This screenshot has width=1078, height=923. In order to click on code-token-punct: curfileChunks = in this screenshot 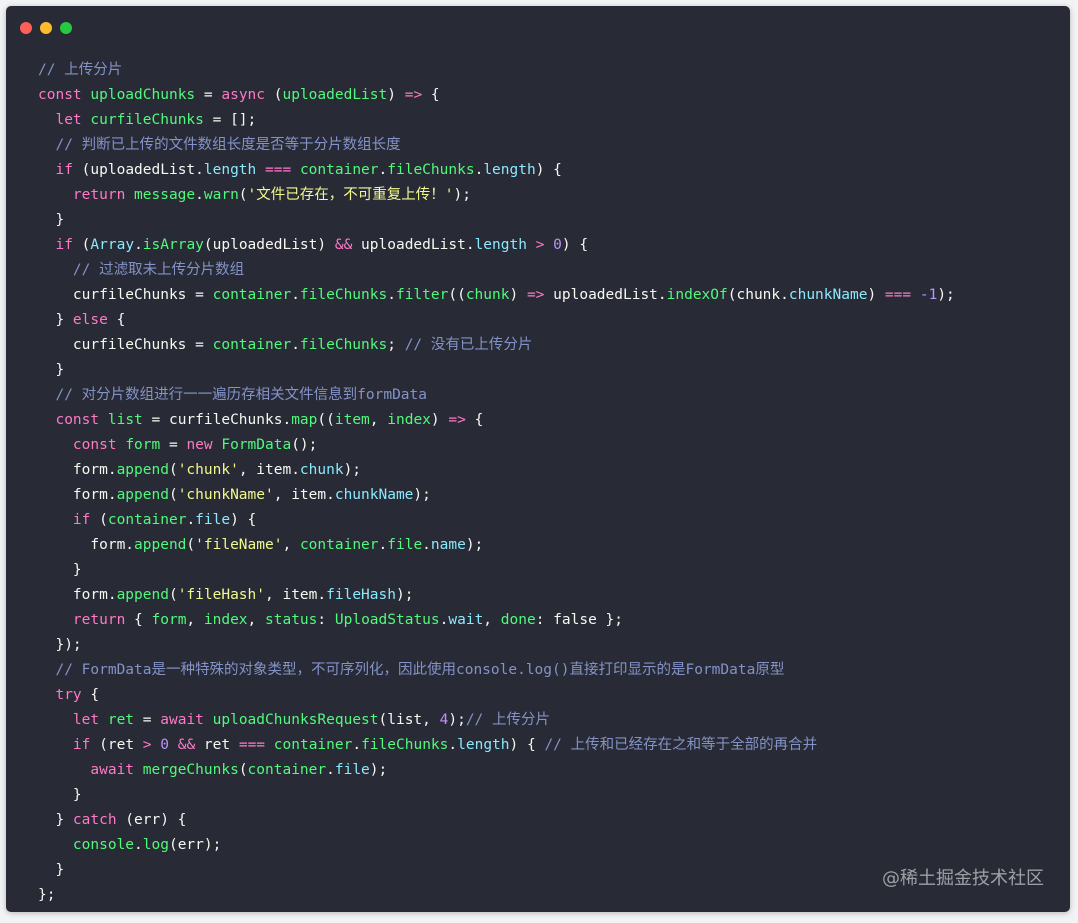, I will do `click(125, 295)`.